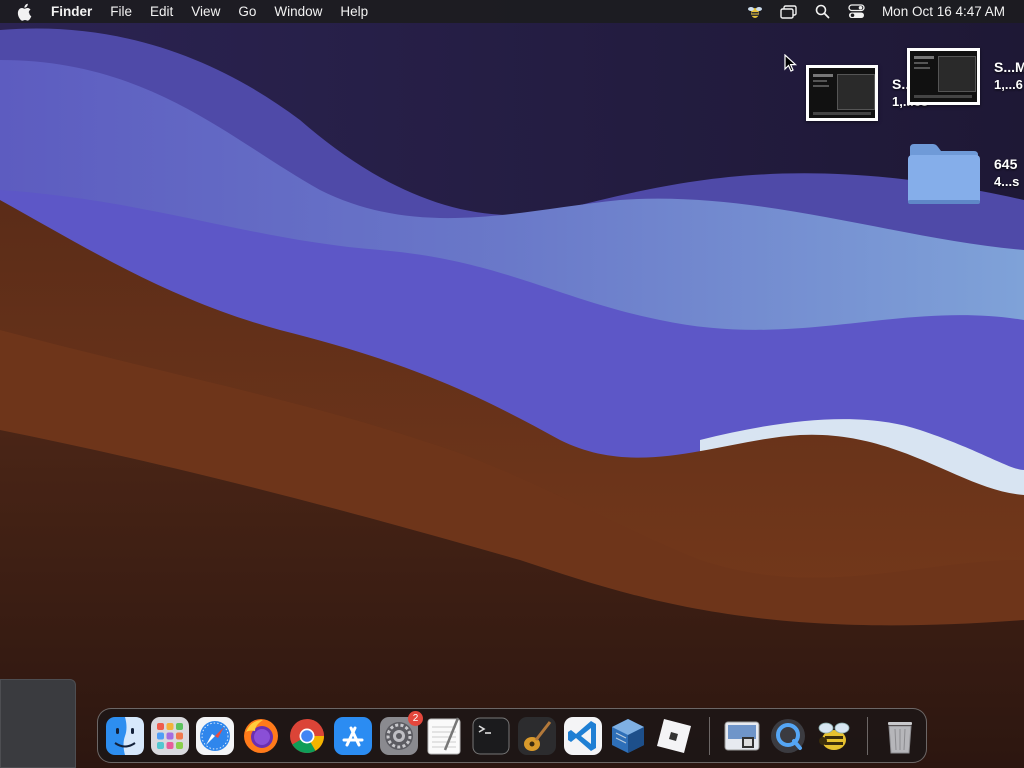  I want to click on folder-label: 645 4...s, so click(1006, 173).